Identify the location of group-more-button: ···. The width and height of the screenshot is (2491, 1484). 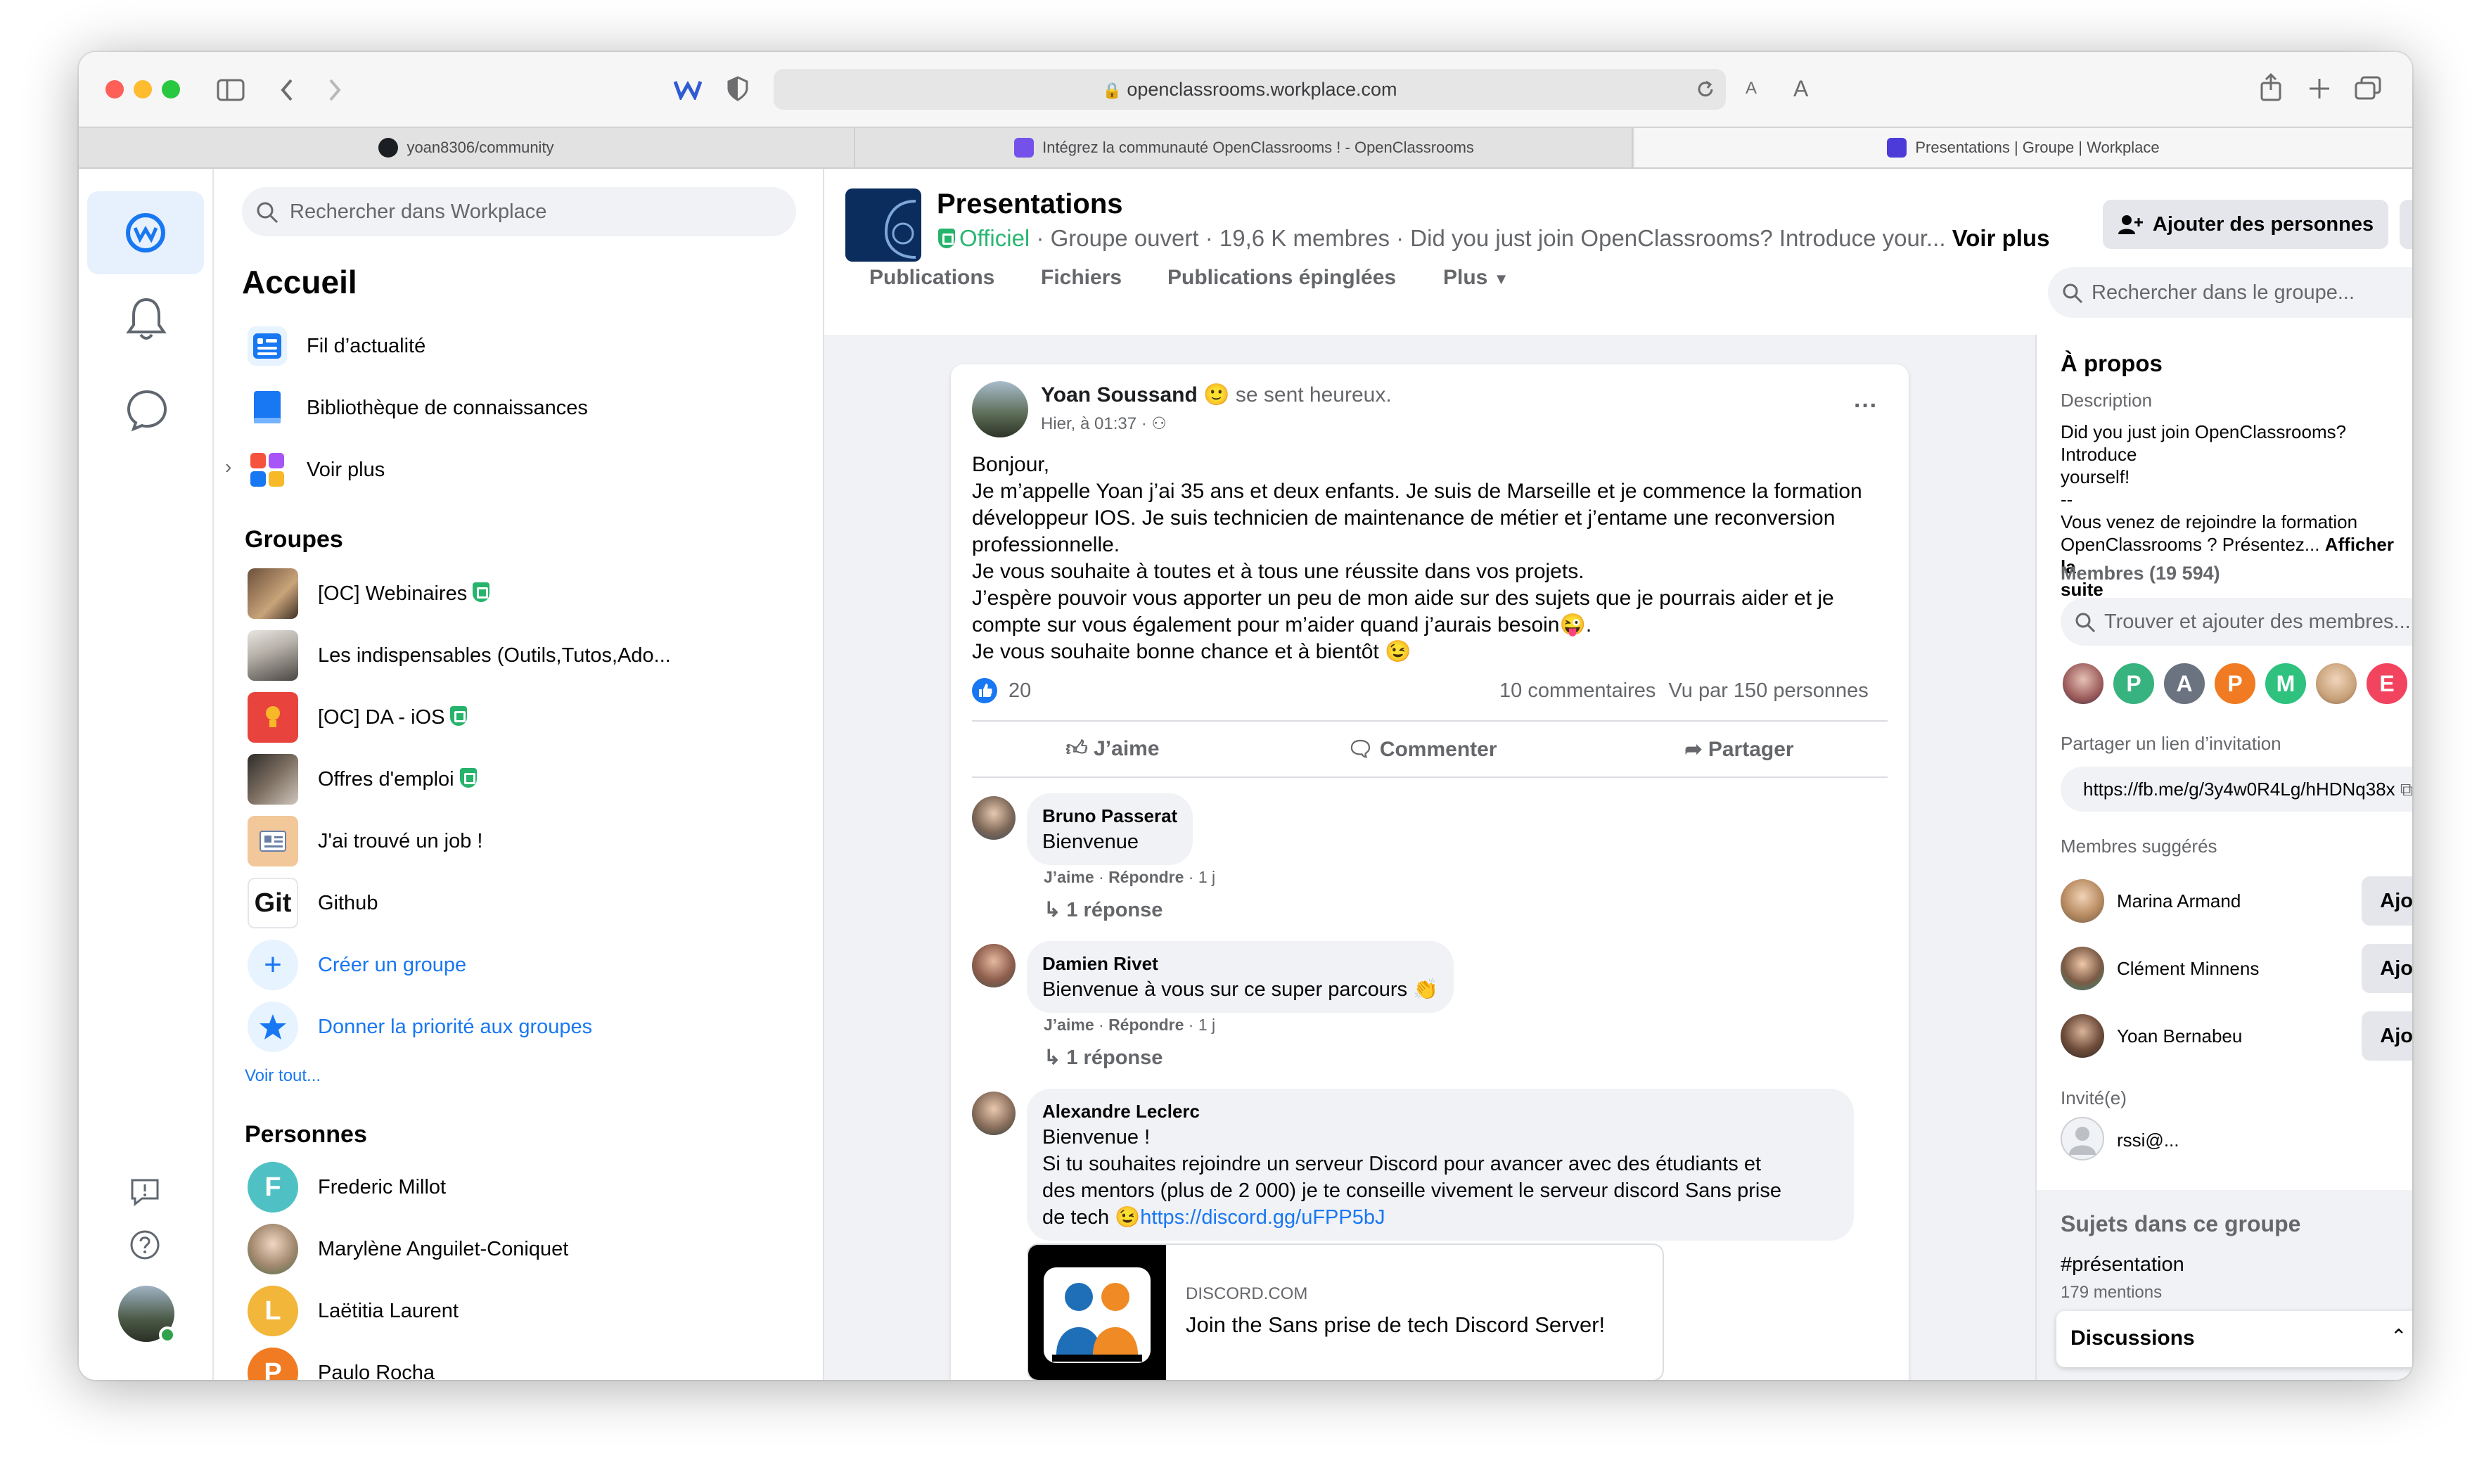
(2406, 225).